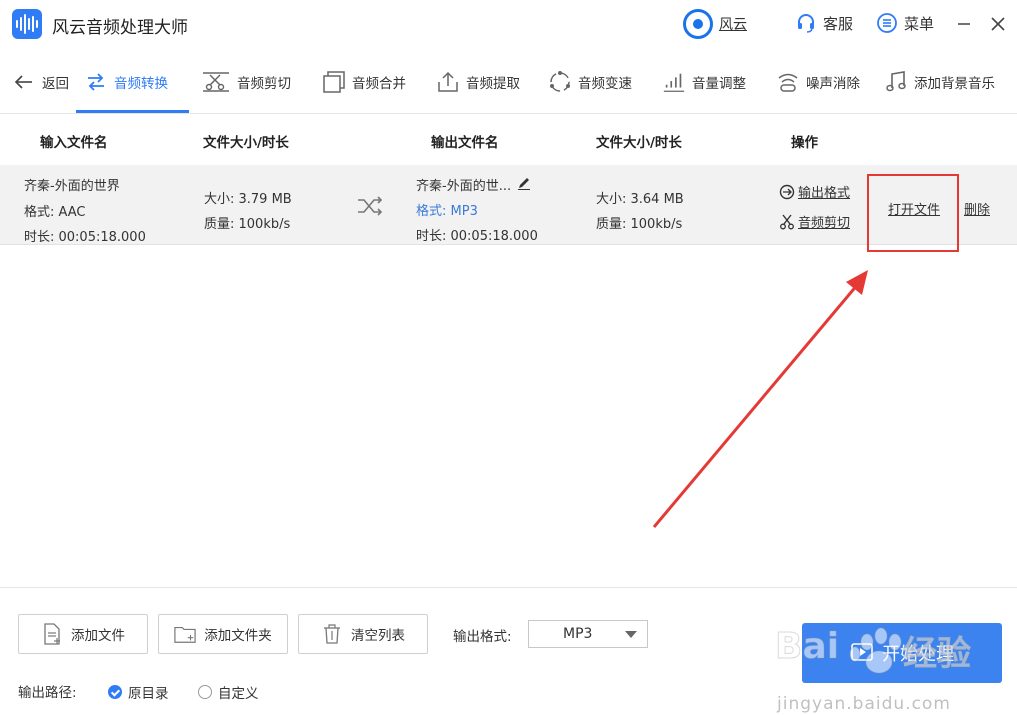  I want to click on annotation-arrow, so click(760, 399).